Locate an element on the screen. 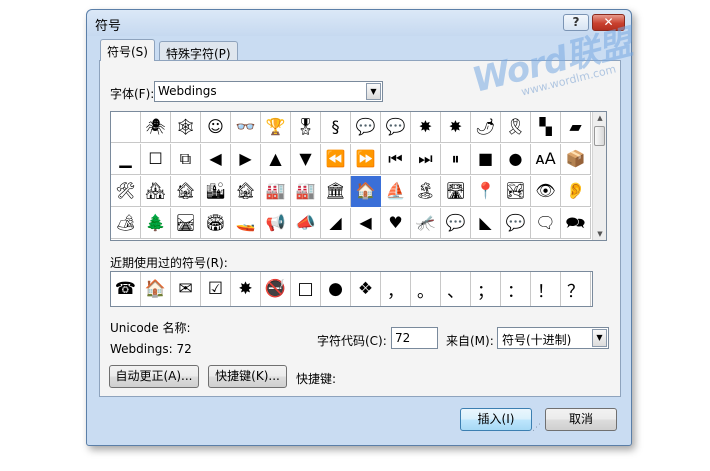 This screenshot has height=471, width=710. symbol-cell: ◢ is located at coordinates (336, 223).